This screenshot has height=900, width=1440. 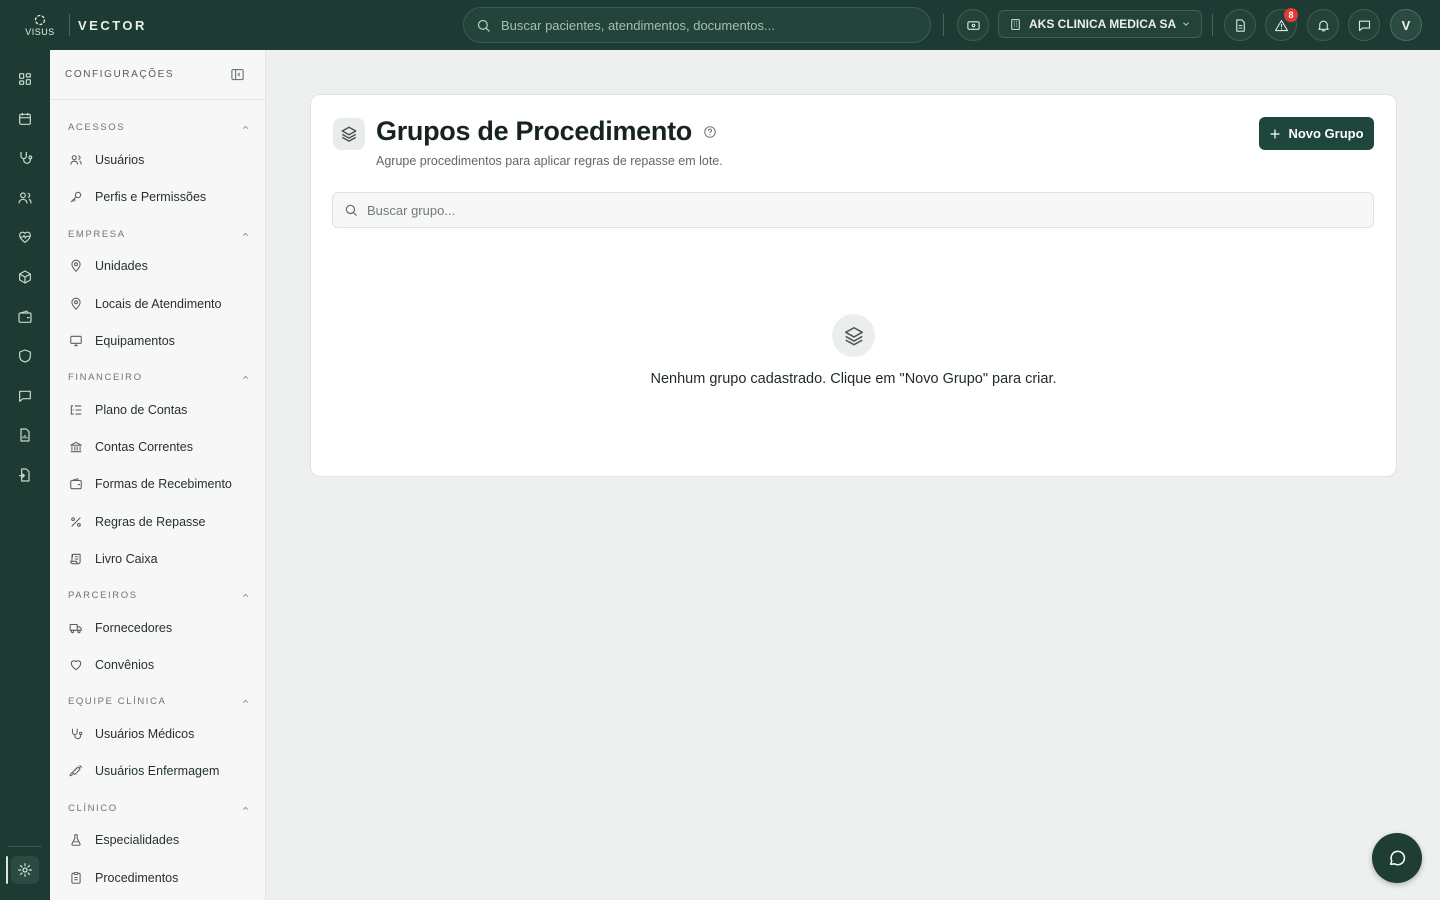 What do you see at coordinates (25, 846) in the screenshot?
I see `rail-divider` at bounding box center [25, 846].